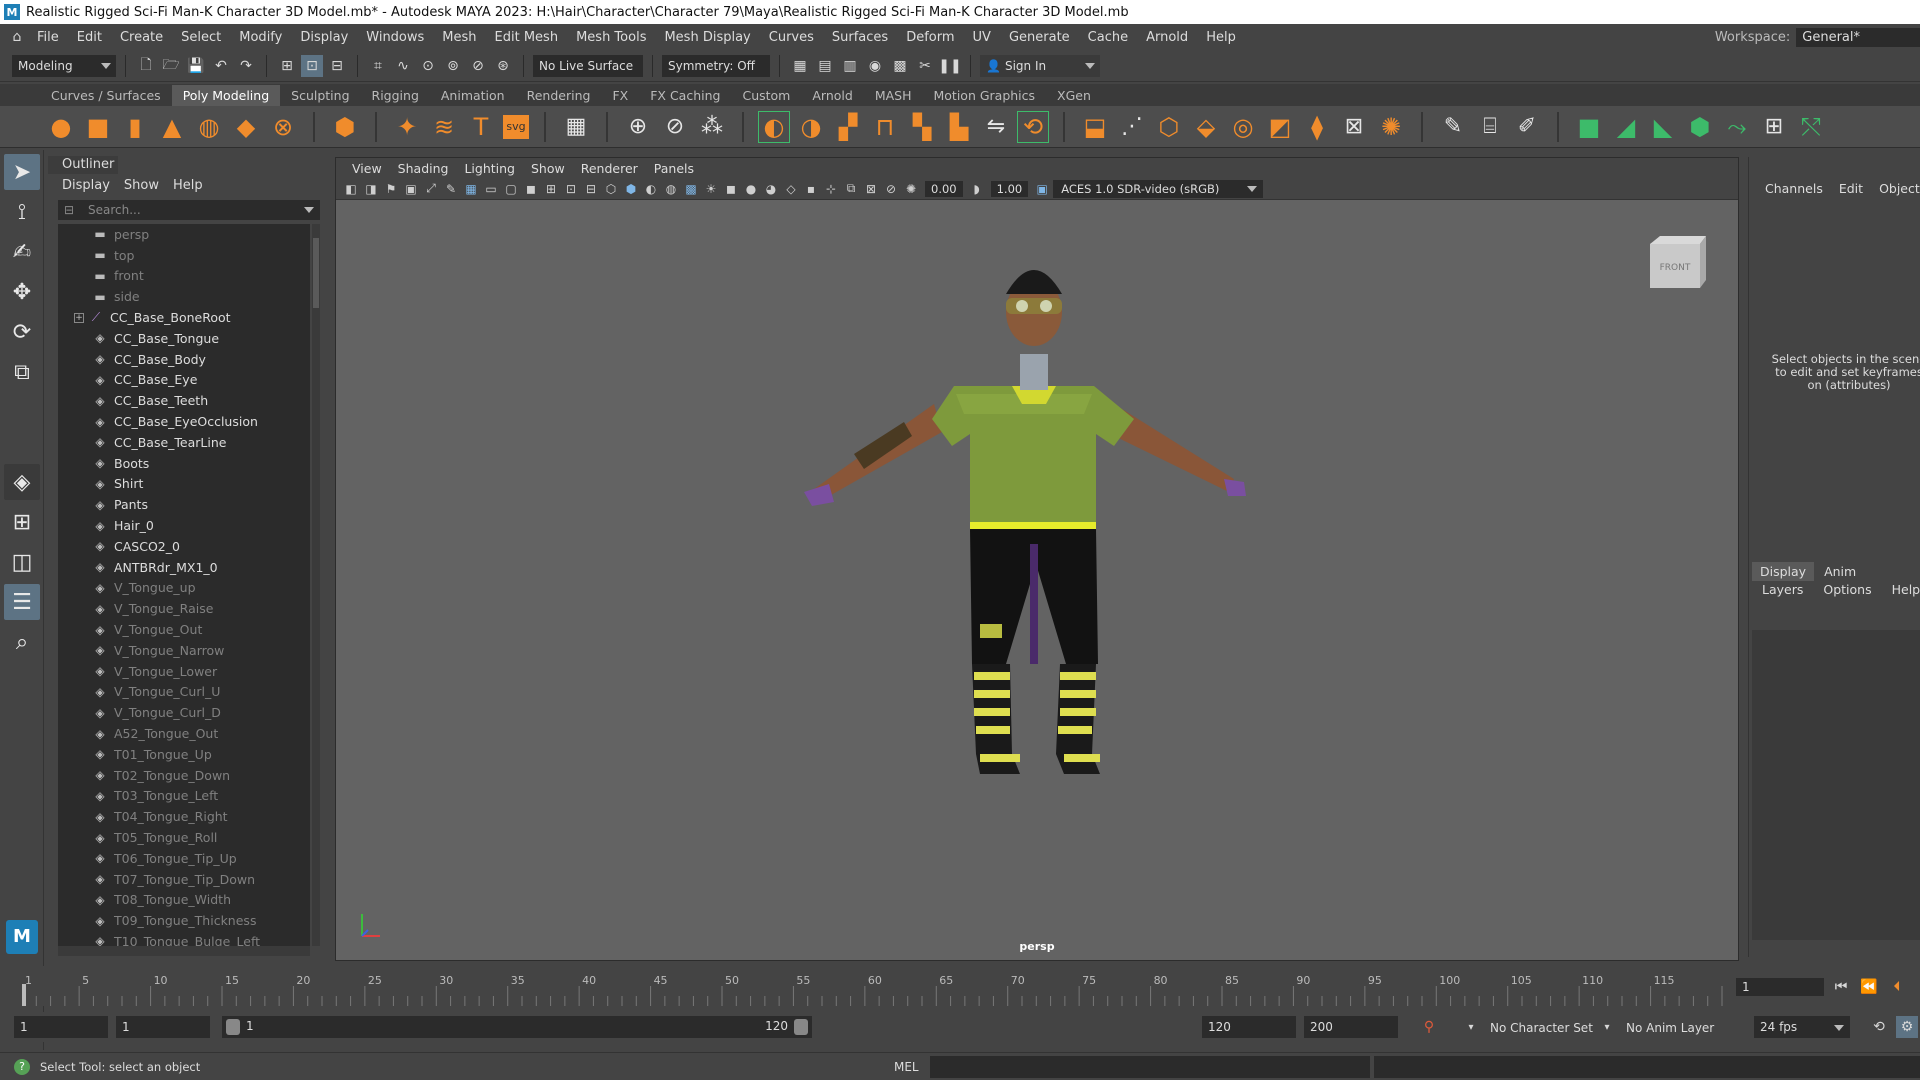 This screenshot has width=1920, height=1080. Describe the element at coordinates (22, 212) in the screenshot. I see `lasso-tool-icon: ⟟` at that location.